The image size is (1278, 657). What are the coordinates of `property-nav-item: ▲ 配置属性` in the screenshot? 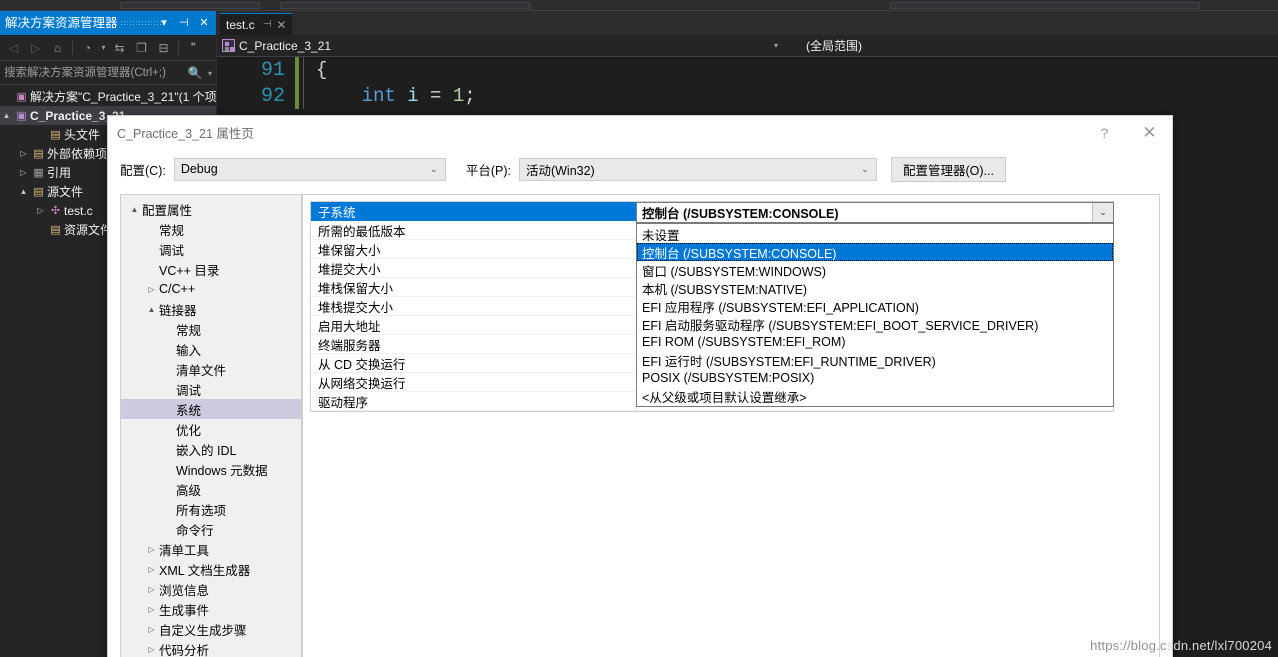 It's located at (211, 209).